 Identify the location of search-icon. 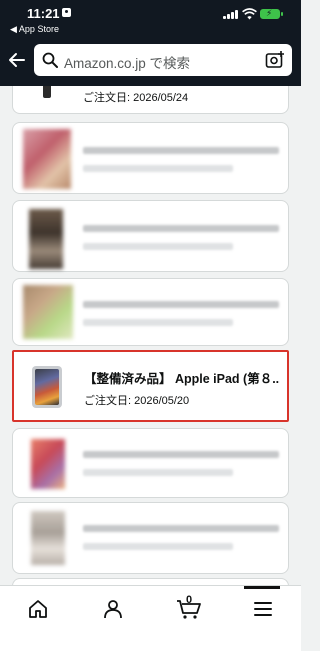
(50, 60).